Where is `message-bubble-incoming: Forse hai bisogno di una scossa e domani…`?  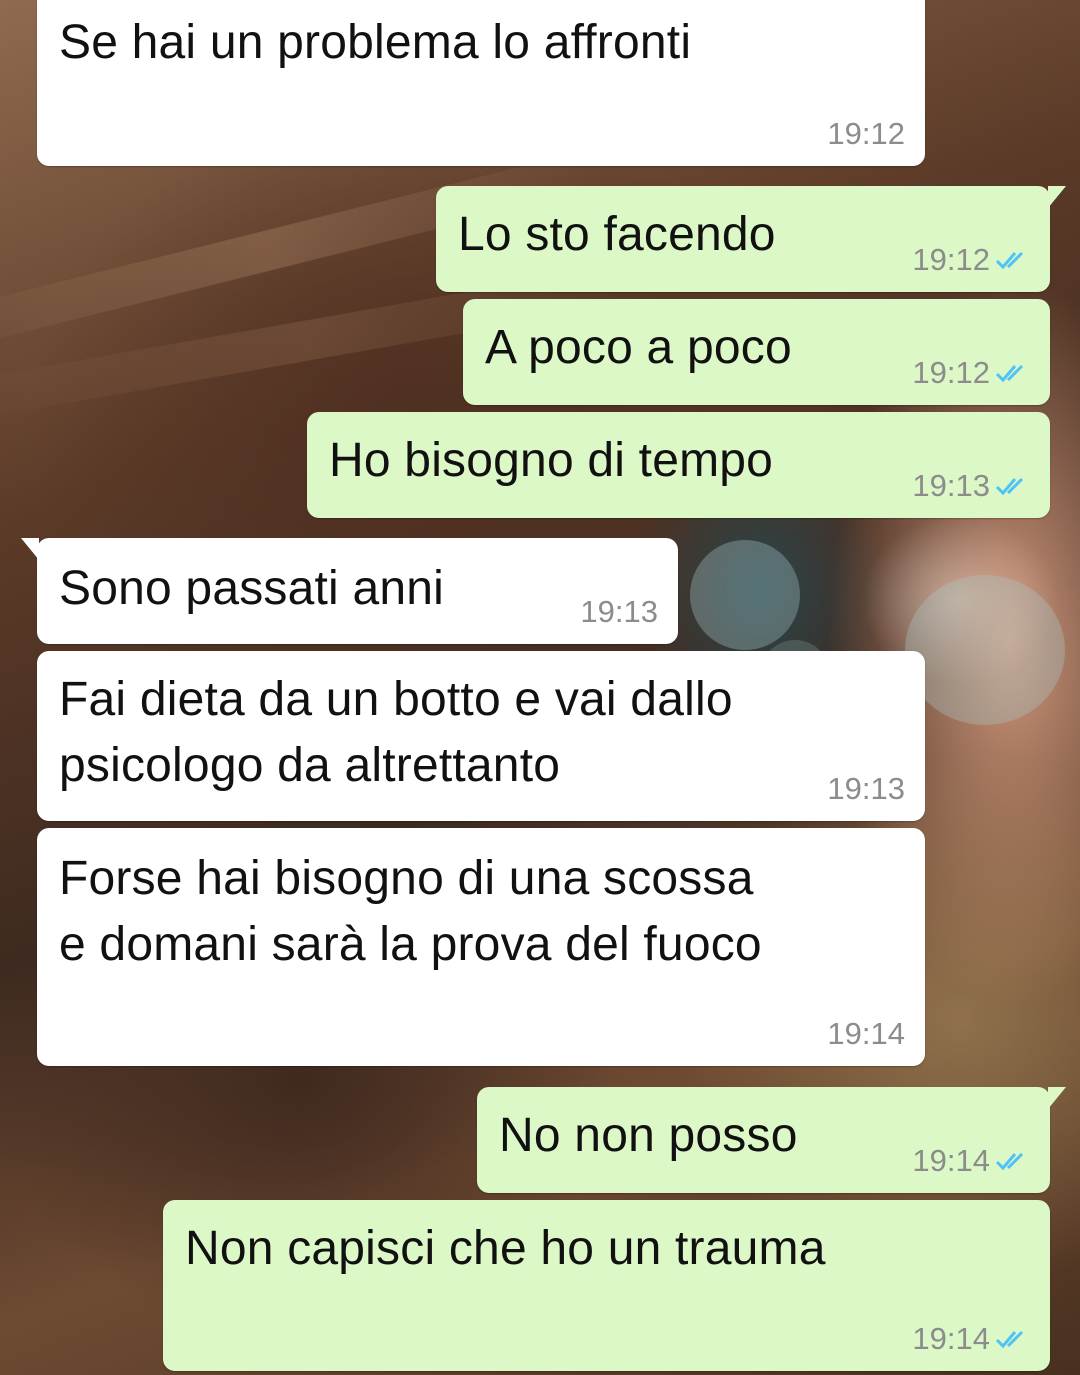
message-bubble-incoming: Forse hai bisogno di una scossa e domani… is located at coordinates (481, 947).